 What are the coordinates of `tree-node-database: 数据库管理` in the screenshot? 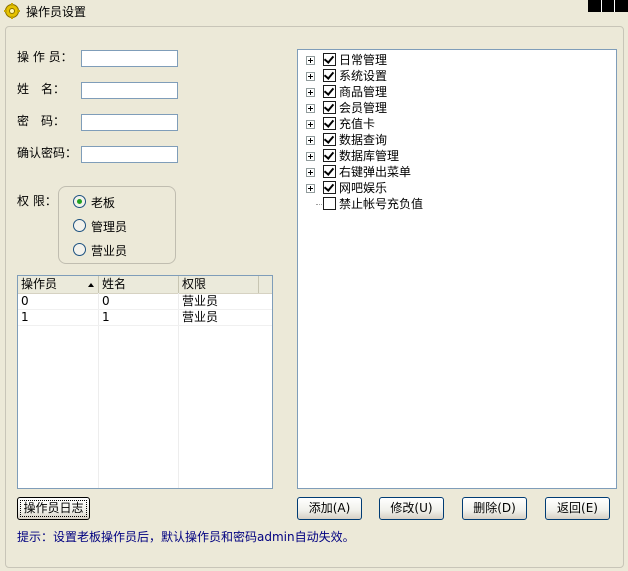 It's located at (456, 156).